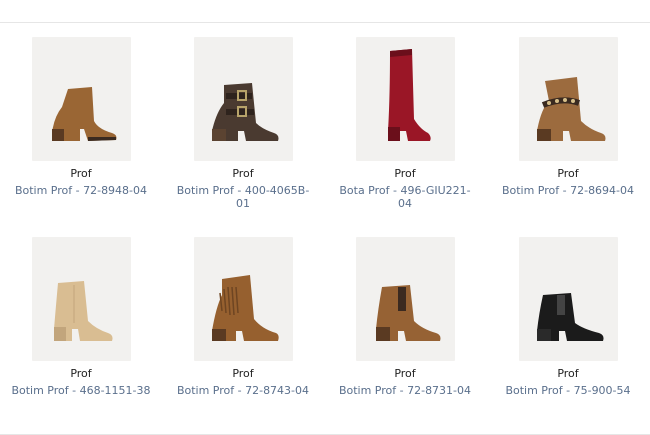 The height and width of the screenshot is (435, 650). I want to click on product-card: Prof Botim Prof - 400-4065B-01, so click(243, 123).